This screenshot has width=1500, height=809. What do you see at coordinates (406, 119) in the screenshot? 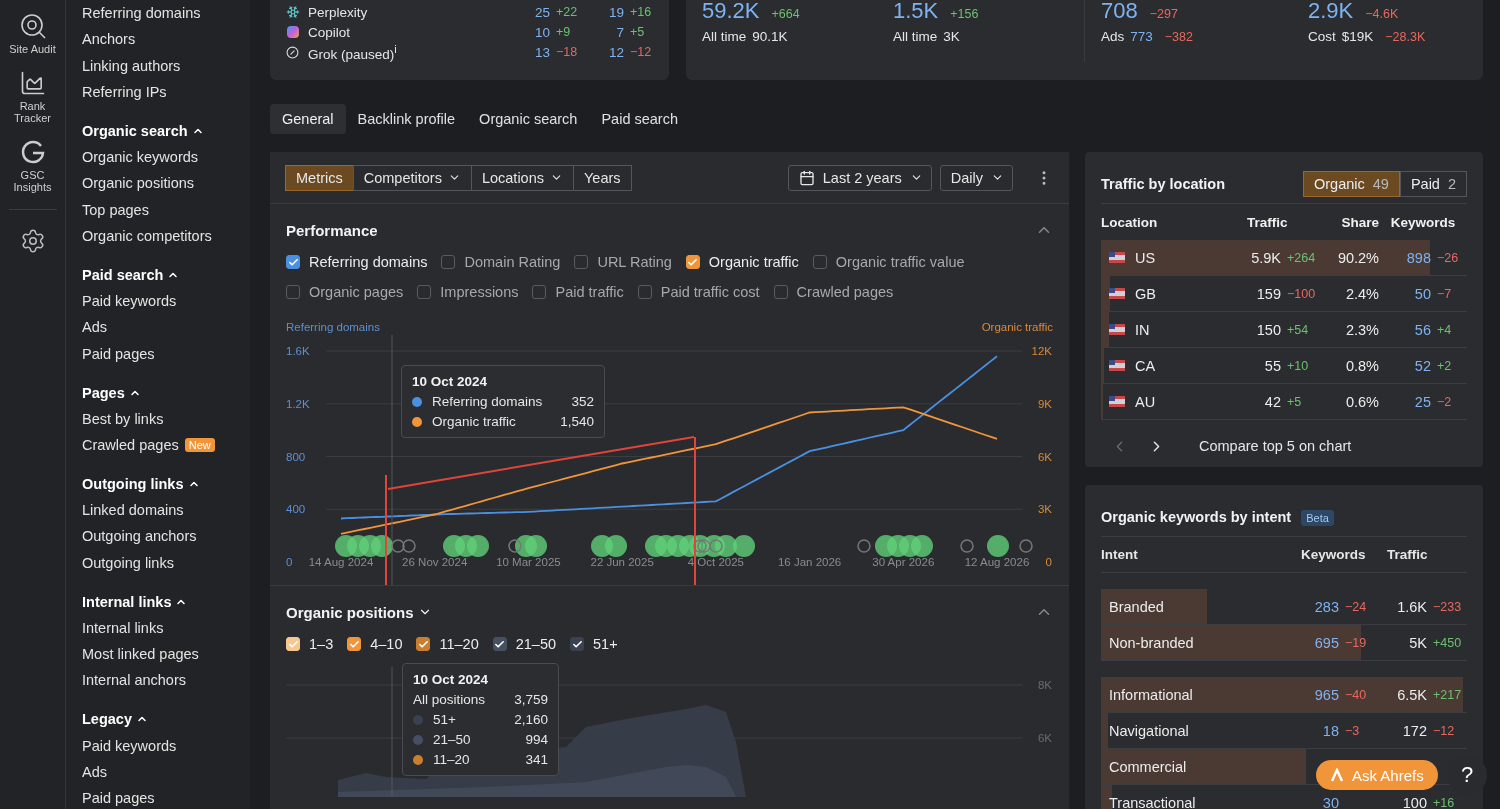
I see `tab: Backlink profile` at bounding box center [406, 119].